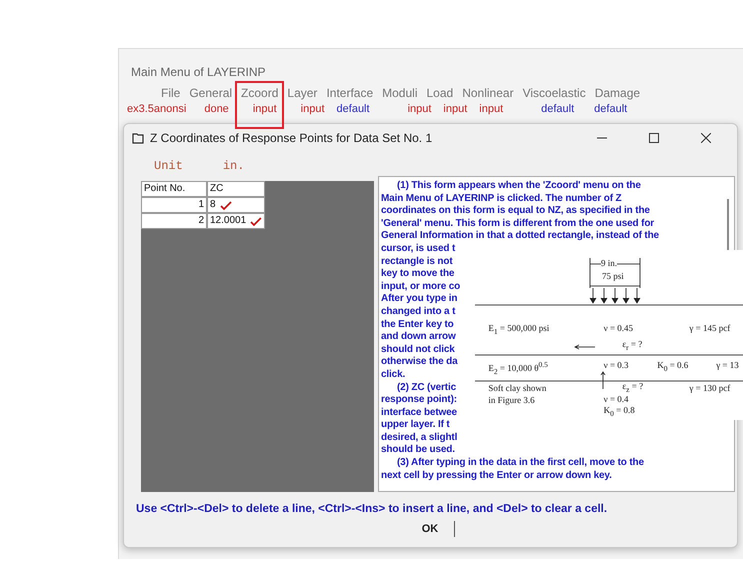 This screenshot has height=575, width=743. Describe the element at coordinates (501, 199) in the screenshot. I see `help-text: Main Menu of LAYERINP is clicked. The number of Z` at that location.